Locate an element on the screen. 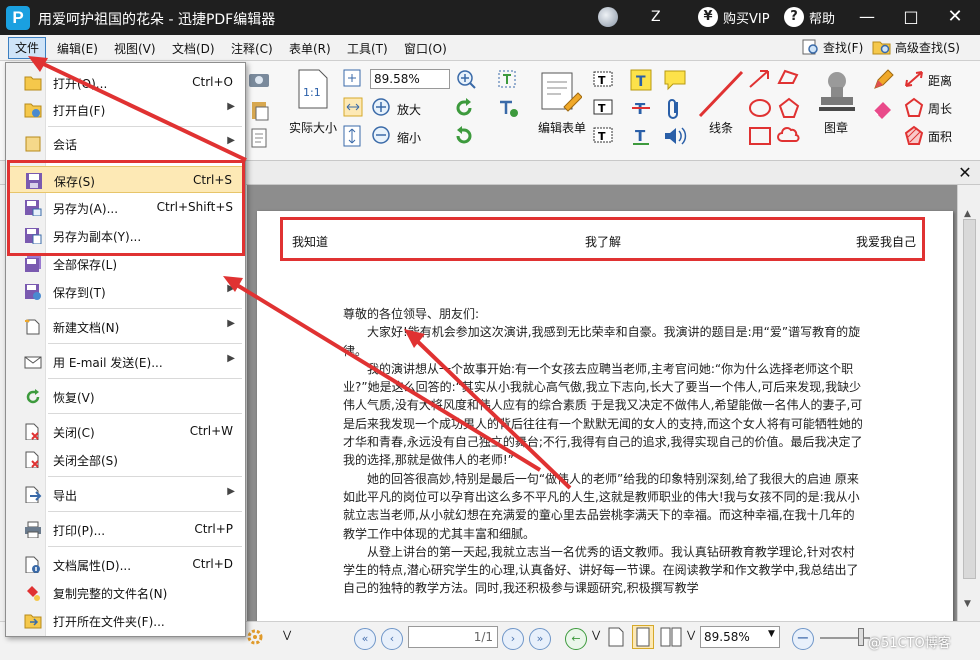 The height and width of the screenshot is (660, 980). menu-item-new-document: 新建文档(N) ▶ is located at coordinates (126, 326).